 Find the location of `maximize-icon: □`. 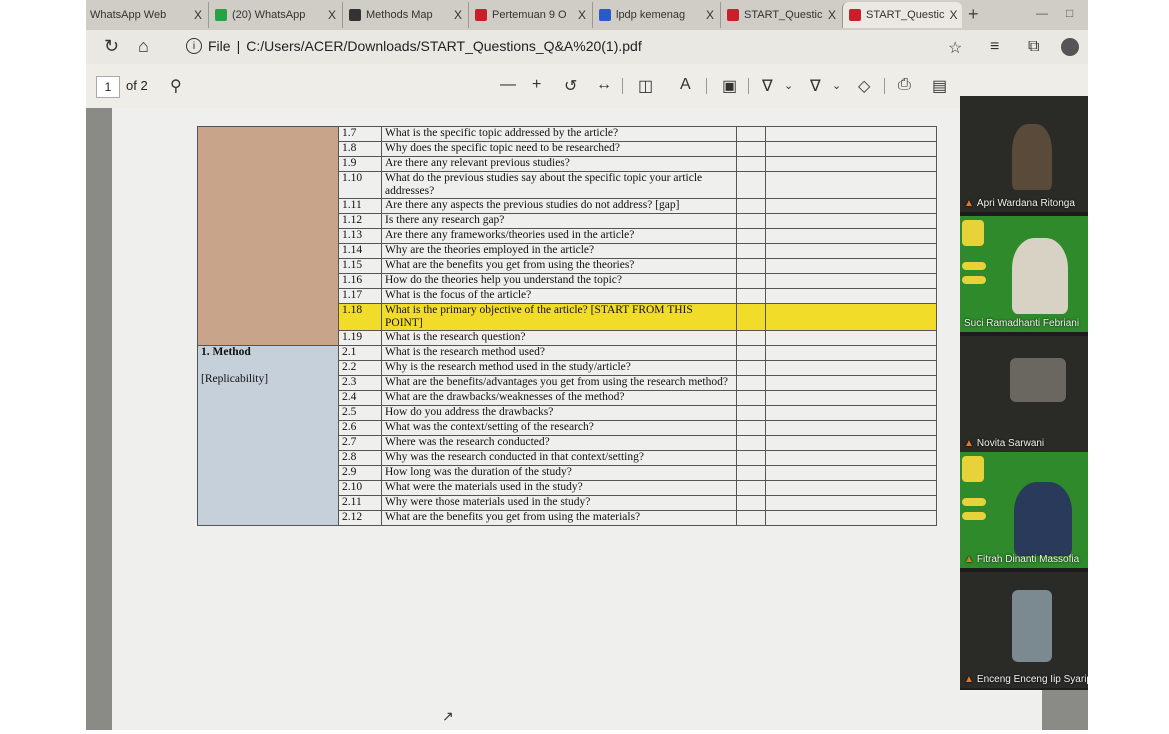

maximize-icon: □ is located at coordinates (1069, 13).